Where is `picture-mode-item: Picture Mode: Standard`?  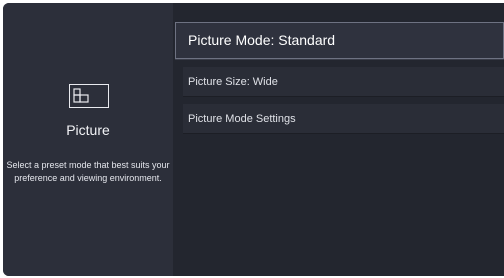 picture-mode-item: Picture Mode: Standard is located at coordinates (339, 40).